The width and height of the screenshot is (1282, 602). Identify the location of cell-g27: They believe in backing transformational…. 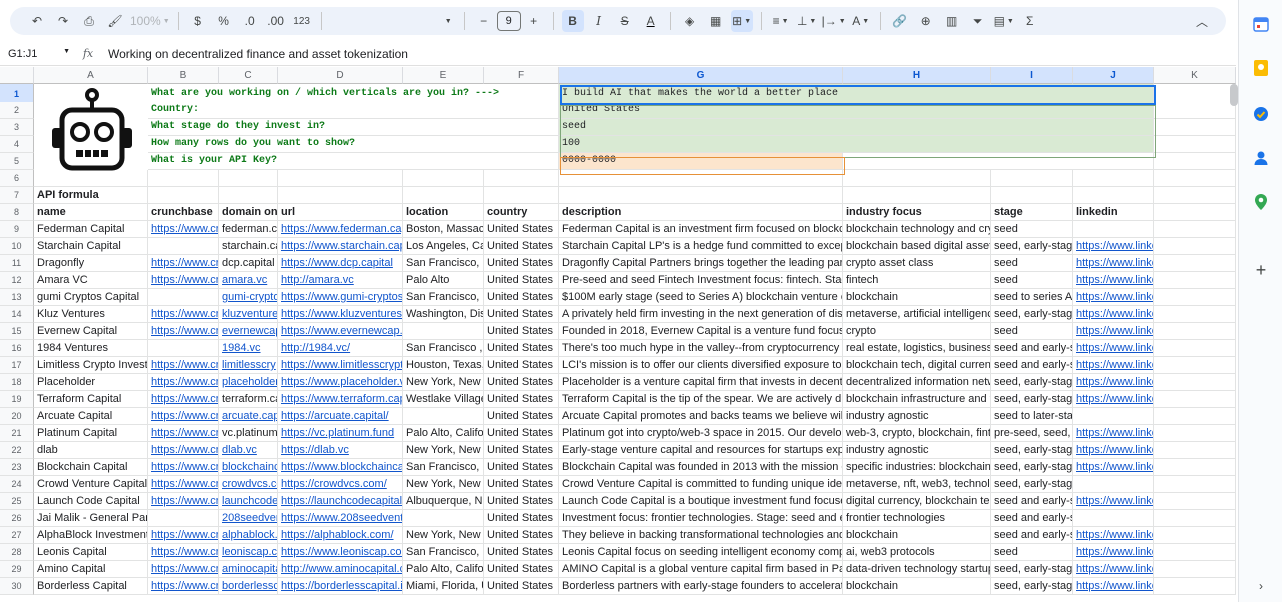
(701, 535).